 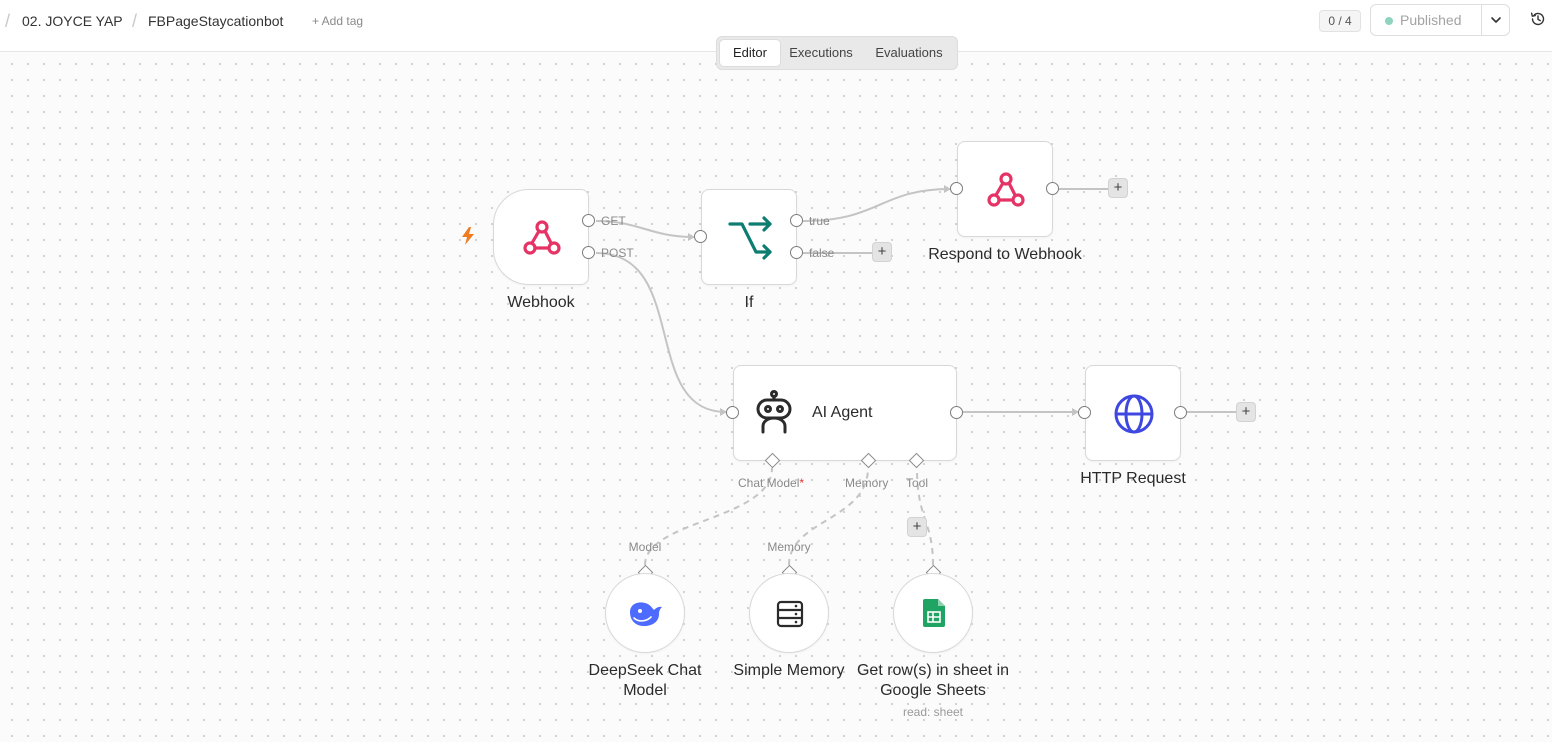 What do you see at coordinates (1052, 188) in the screenshot?
I see `respond-output-handle` at bounding box center [1052, 188].